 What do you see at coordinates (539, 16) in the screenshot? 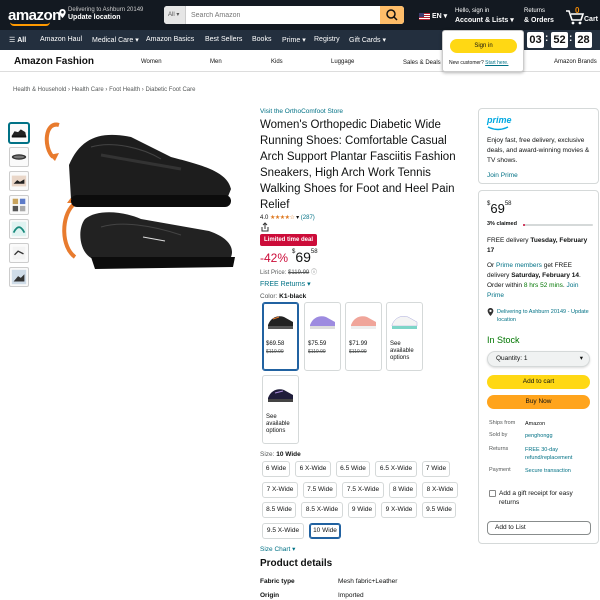
I see `returns-orders: Returns & Orders` at bounding box center [539, 16].